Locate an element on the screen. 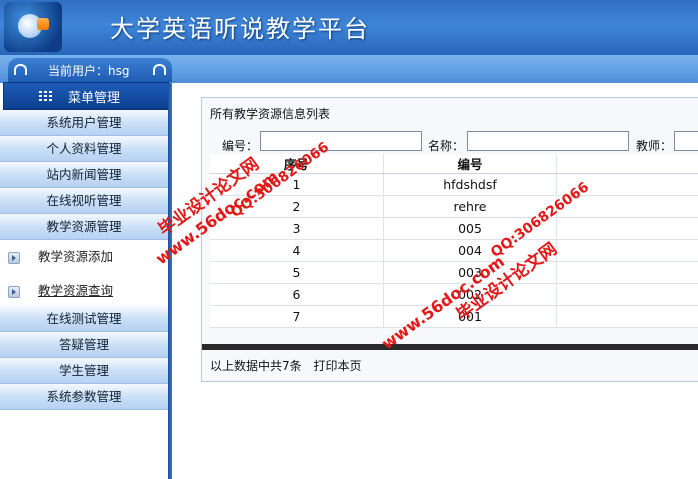  cell-index: 7 is located at coordinates (297, 316).